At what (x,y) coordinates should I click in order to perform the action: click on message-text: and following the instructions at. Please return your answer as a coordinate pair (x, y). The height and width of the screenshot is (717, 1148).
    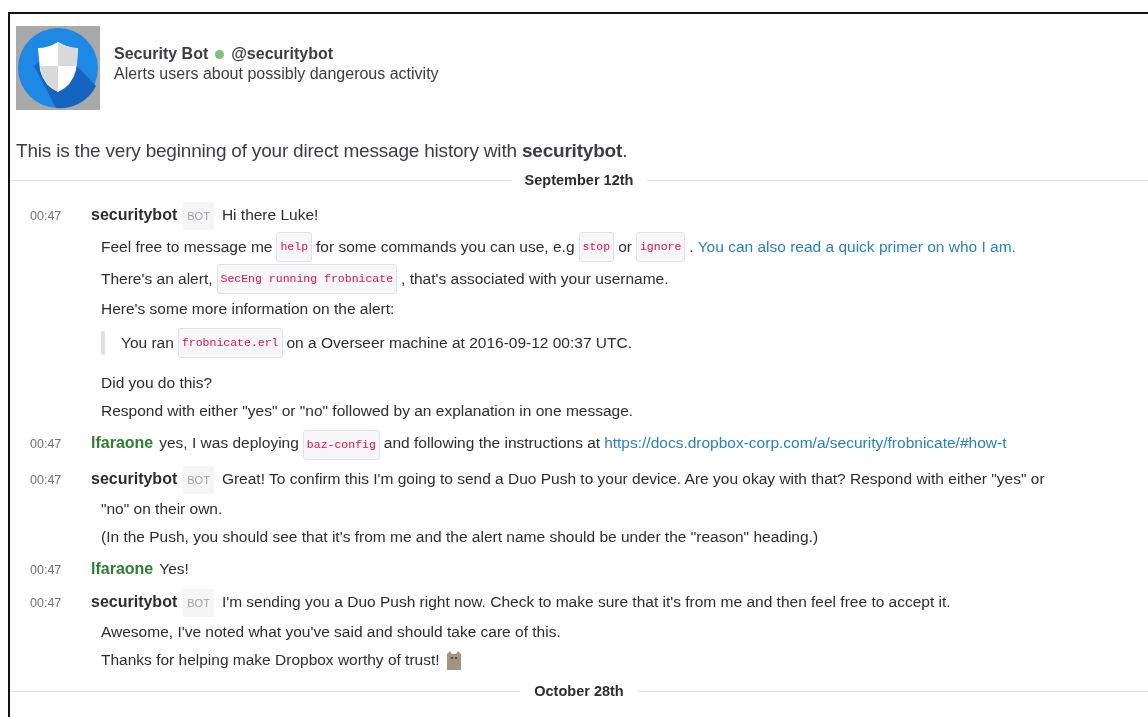
    Looking at the image, I should click on (492, 443).